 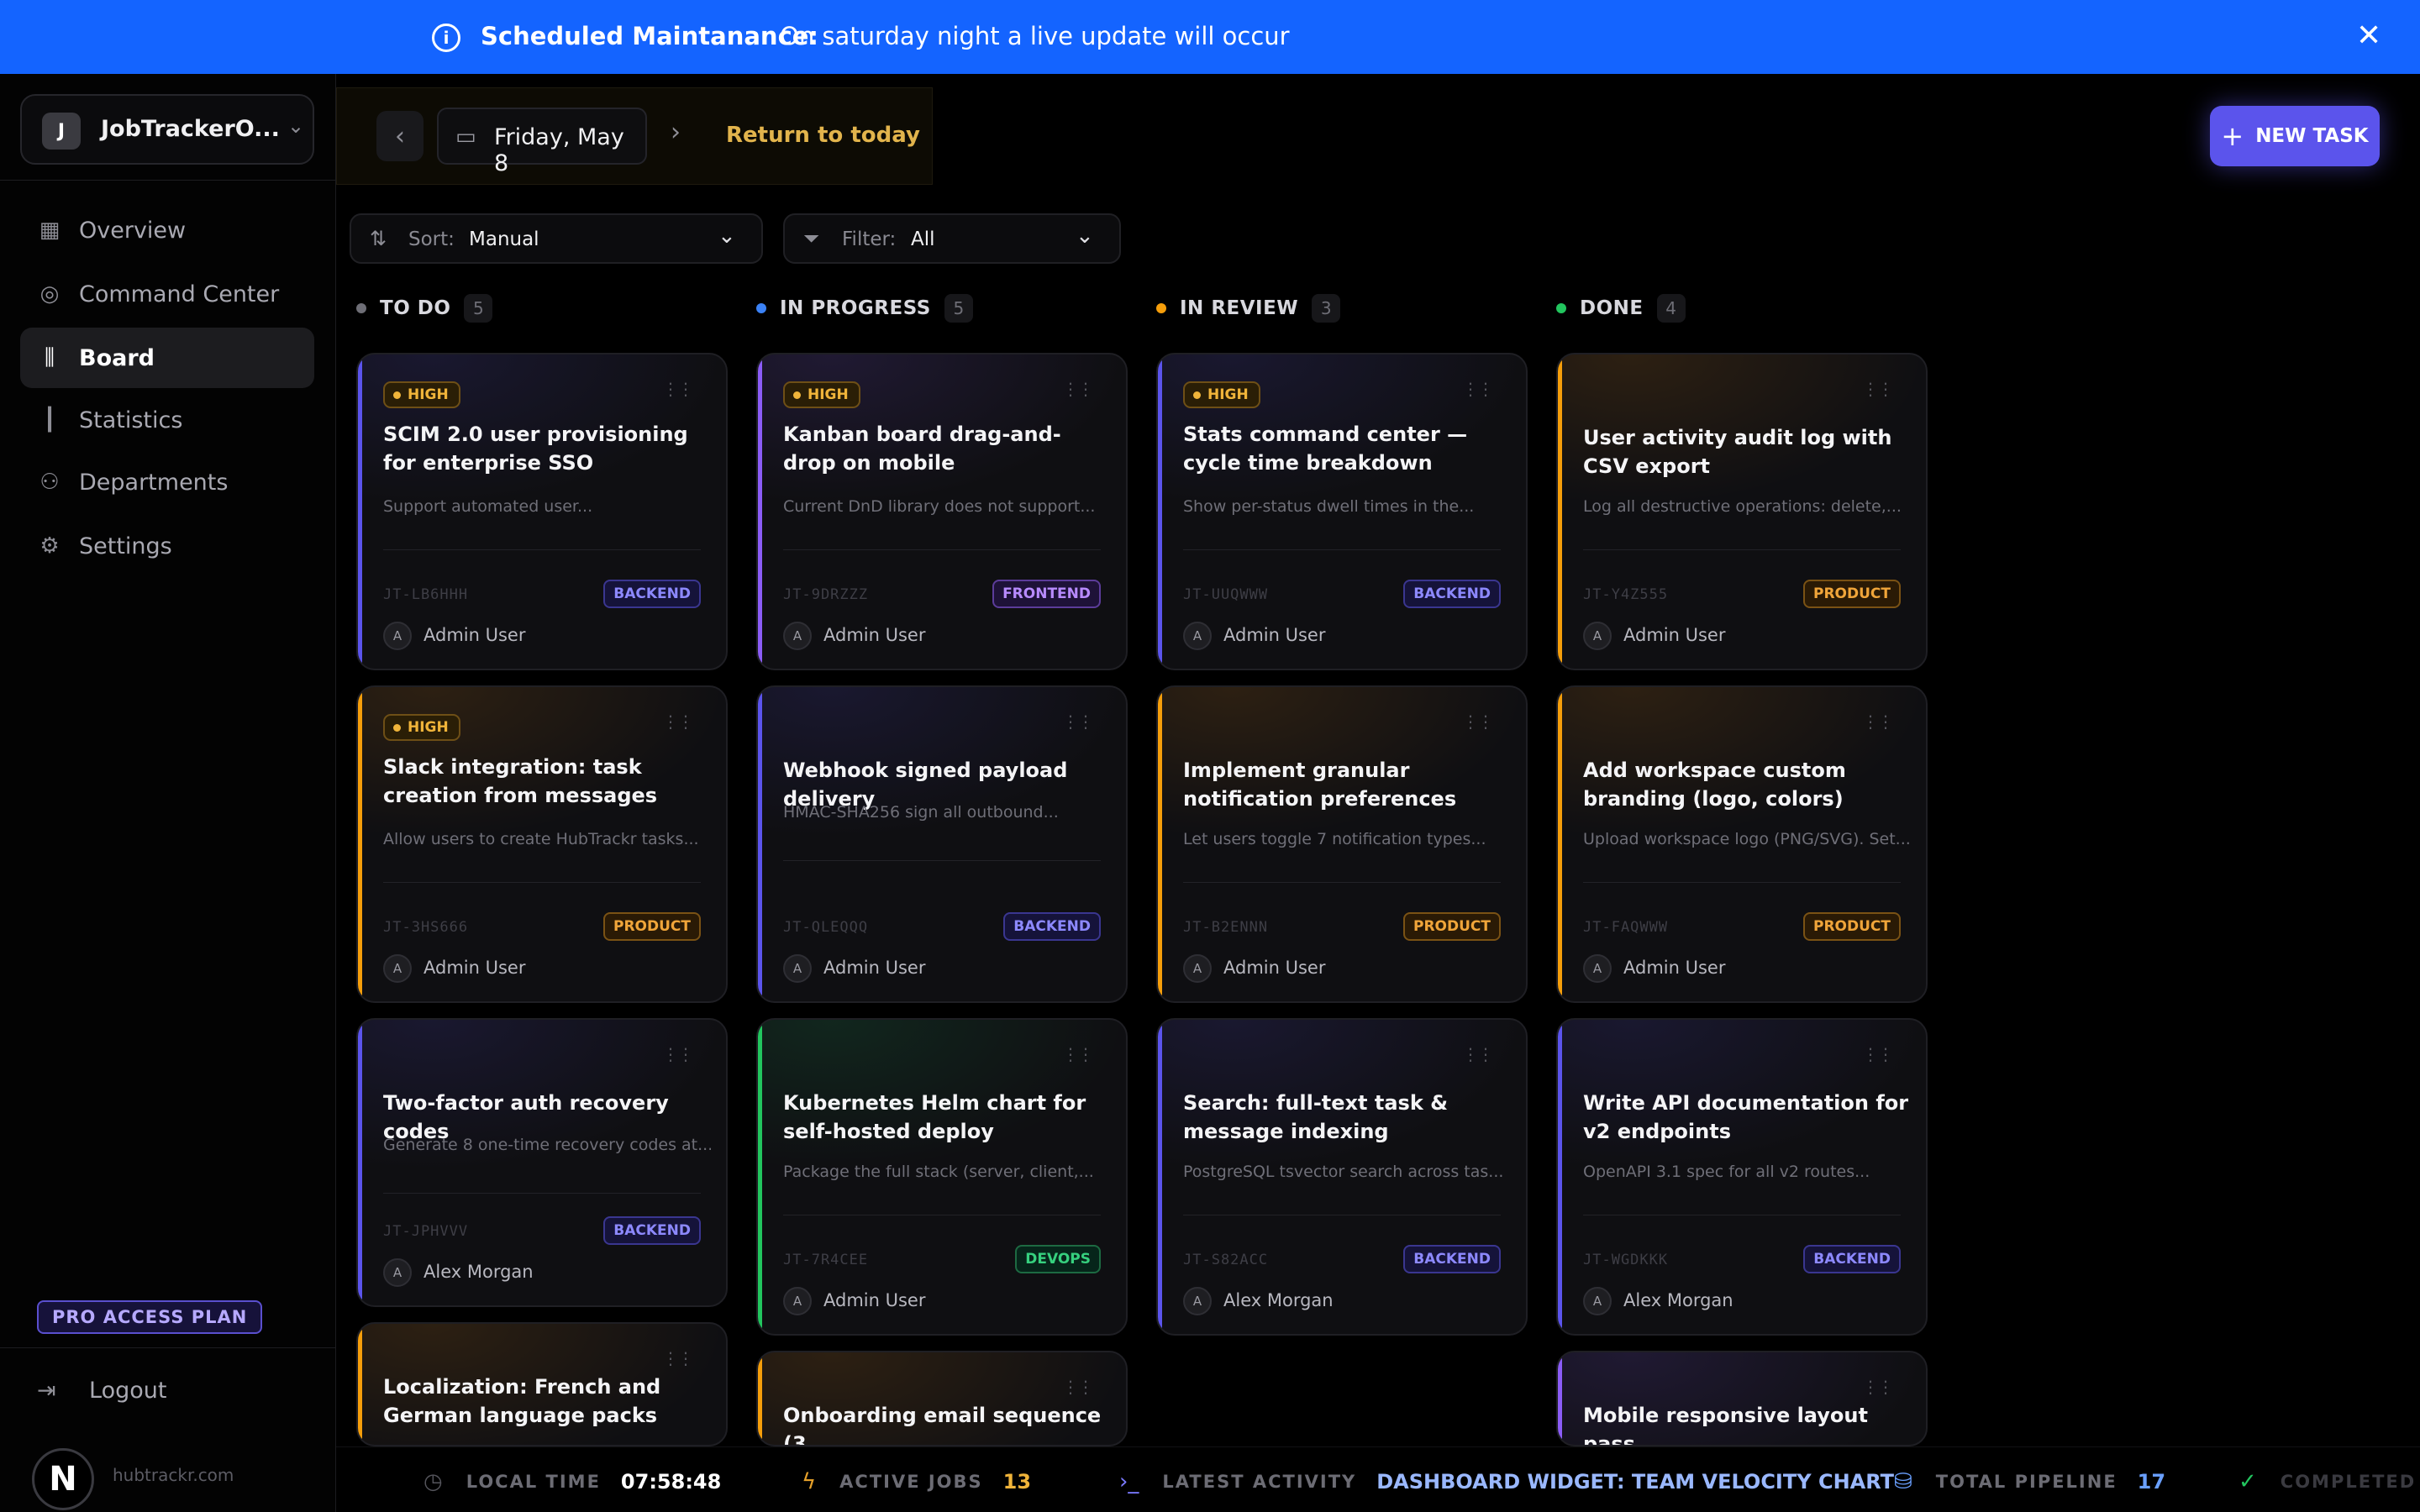 What do you see at coordinates (2247, 1481) in the screenshot?
I see `check-circle-icon: ✓` at bounding box center [2247, 1481].